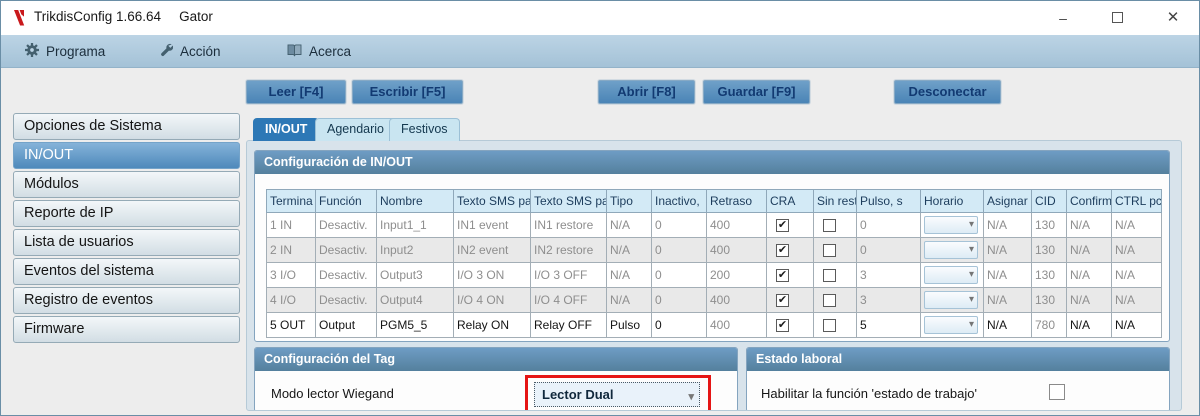 The width and height of the screenshot is (1200, 416). I want to click on cell-texto-sms-restore: IN2 restore, so click(568, 250).